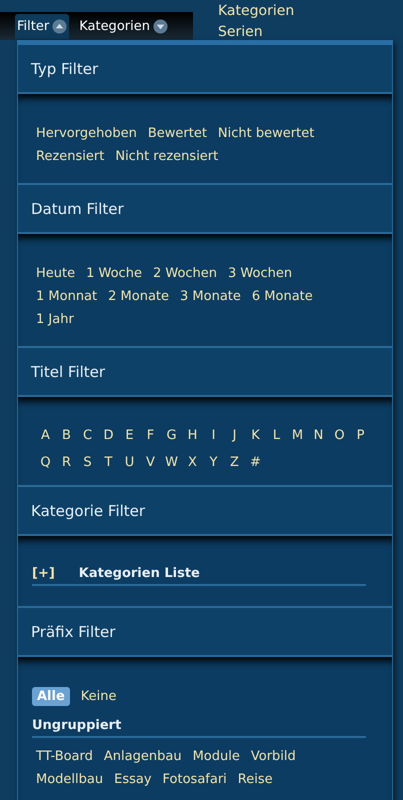 The height and width of the screenshot is (800, 403). I want to click on choice-link: Keine, so click(99, 696).